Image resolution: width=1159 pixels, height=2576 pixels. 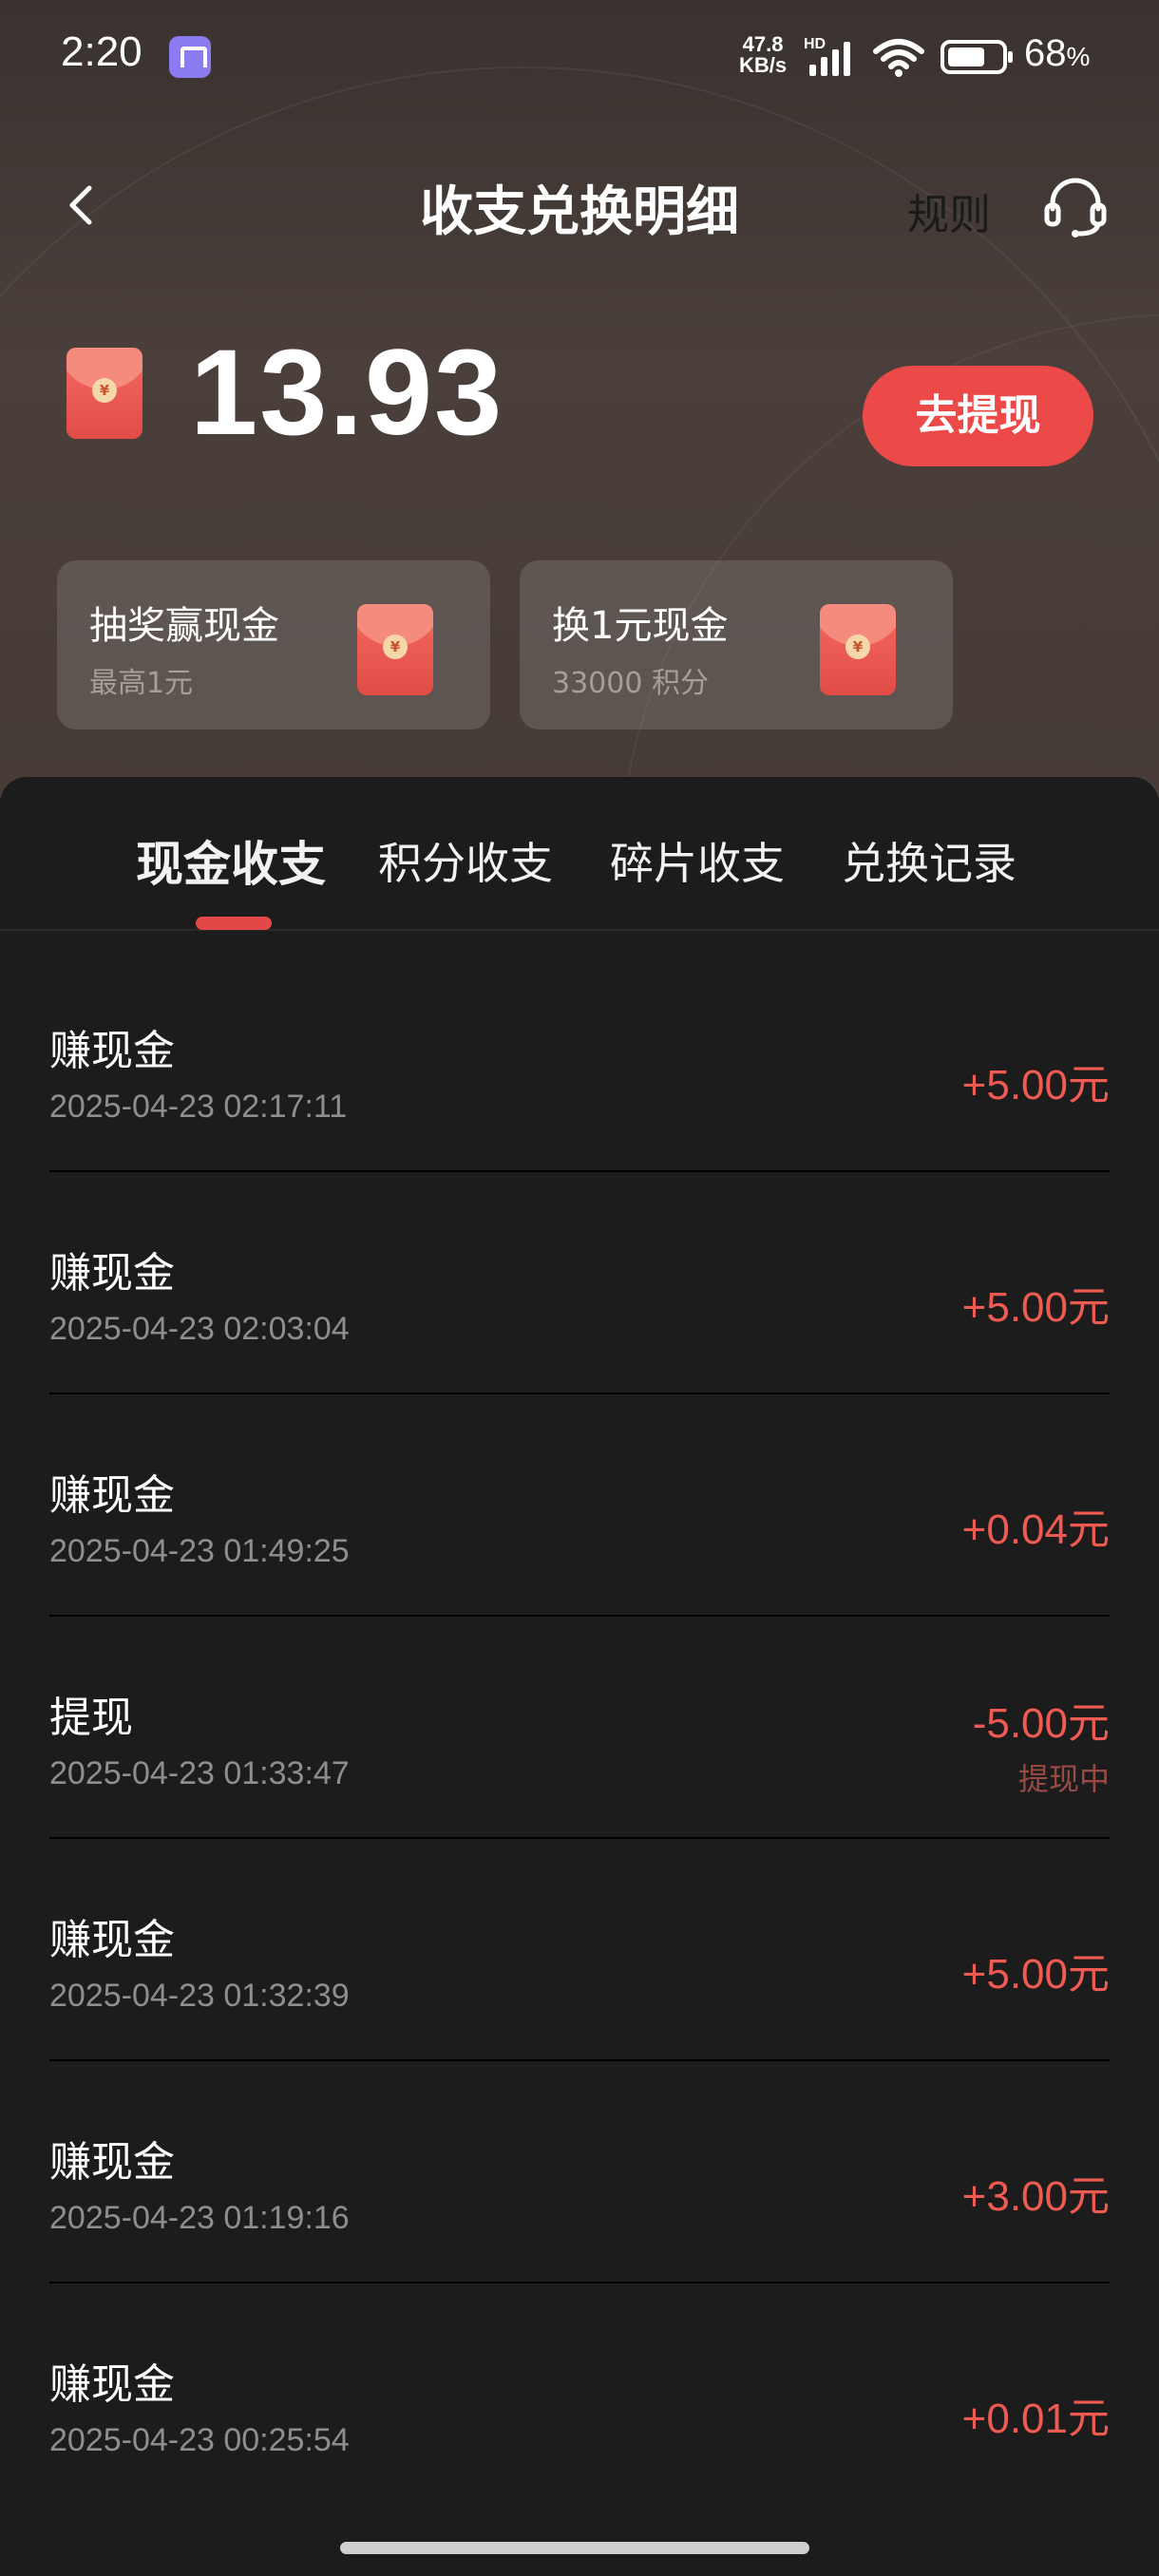 I want to click on battery-icon, so click(x=976, y=57).